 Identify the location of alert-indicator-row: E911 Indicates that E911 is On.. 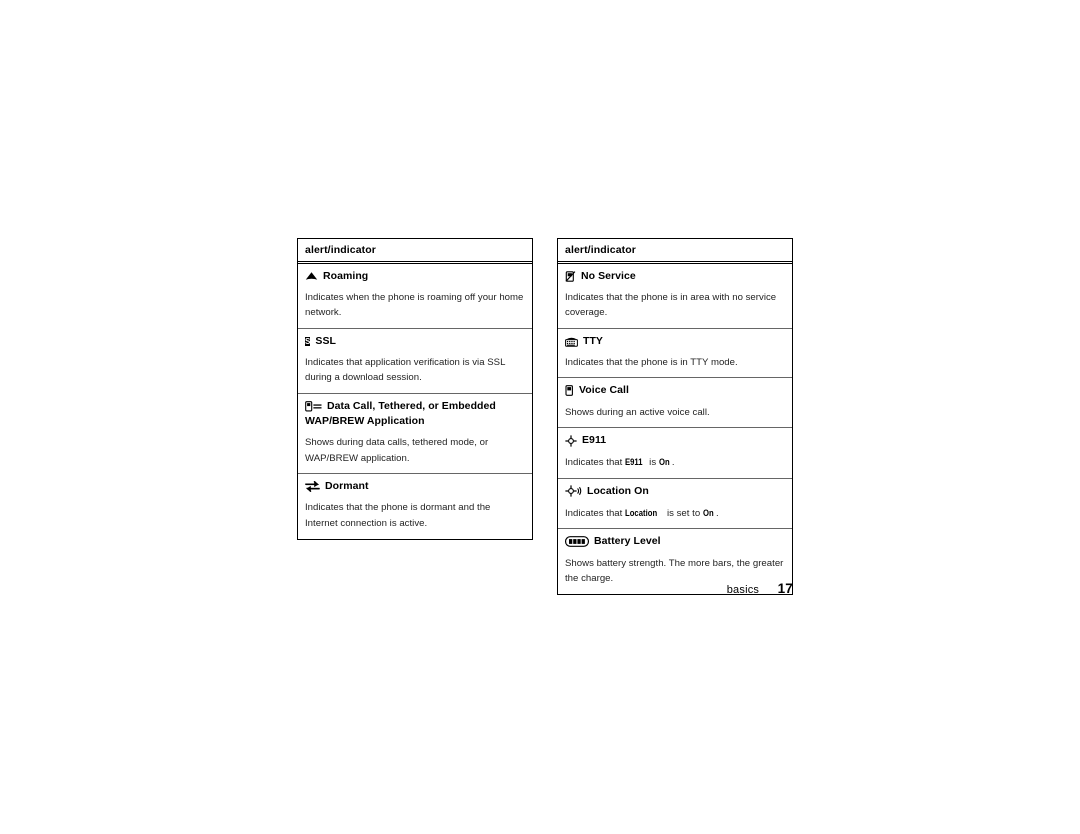
(675, 452).